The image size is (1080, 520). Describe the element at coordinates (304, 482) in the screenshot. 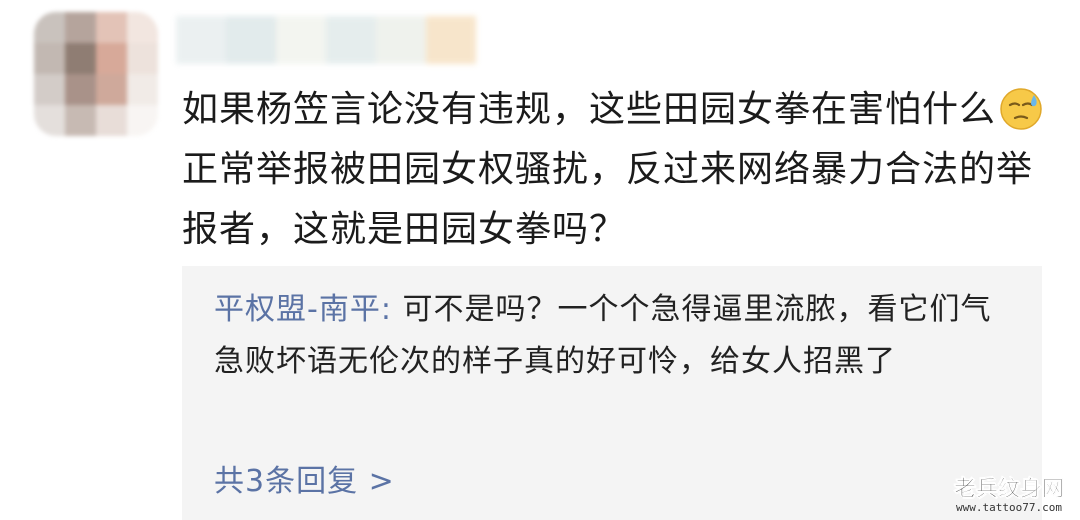

I see `more-replies-link: 共3条回复 >` at that location.